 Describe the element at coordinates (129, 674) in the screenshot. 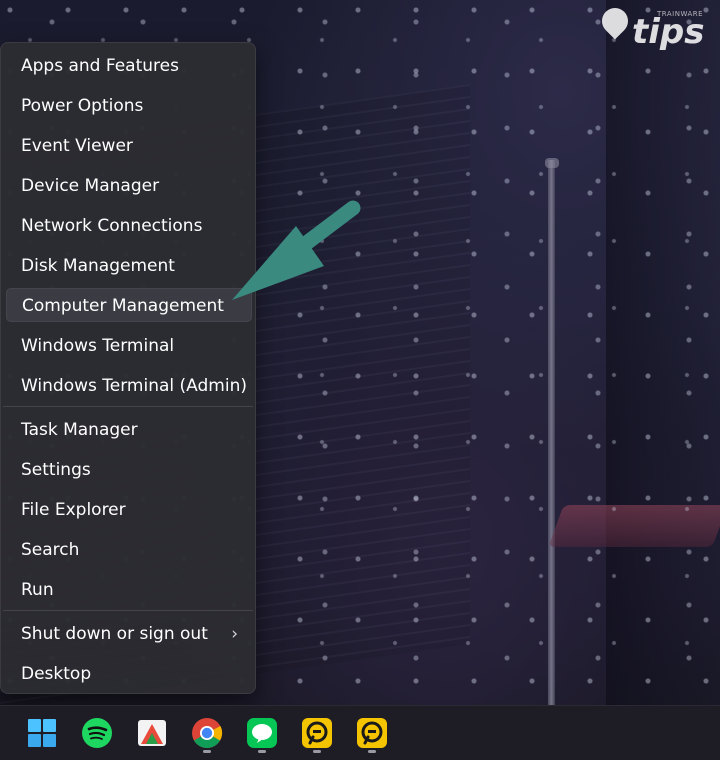

I see `menu-item-desktop: Desktop` at that location.